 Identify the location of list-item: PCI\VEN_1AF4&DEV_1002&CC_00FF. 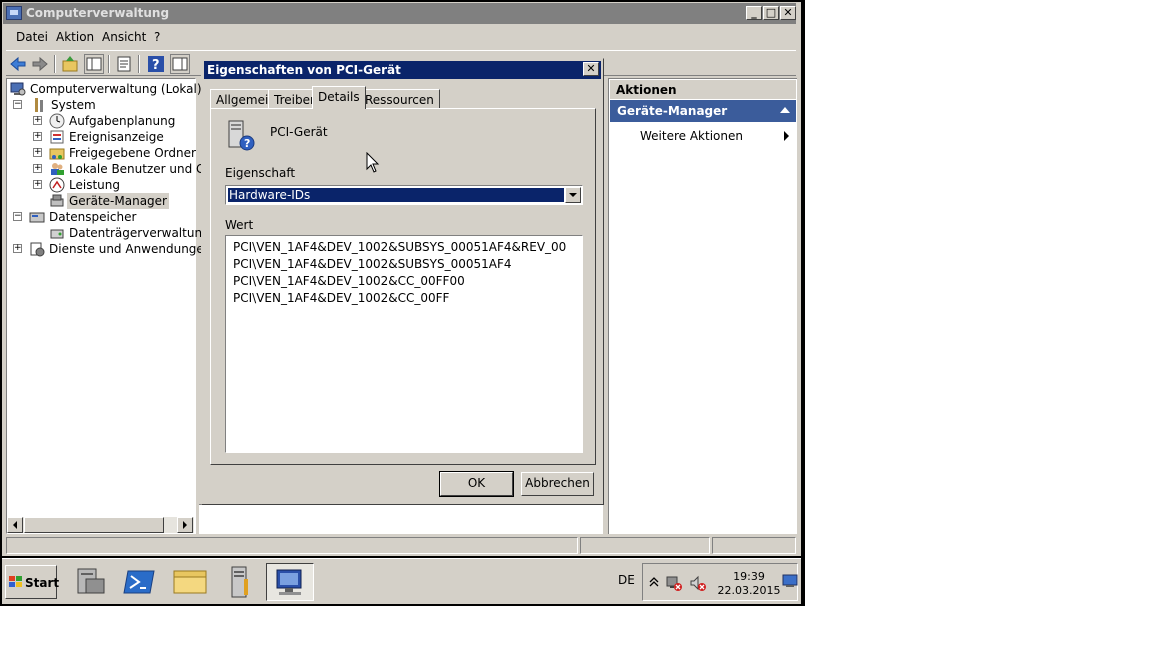
(341, 298).